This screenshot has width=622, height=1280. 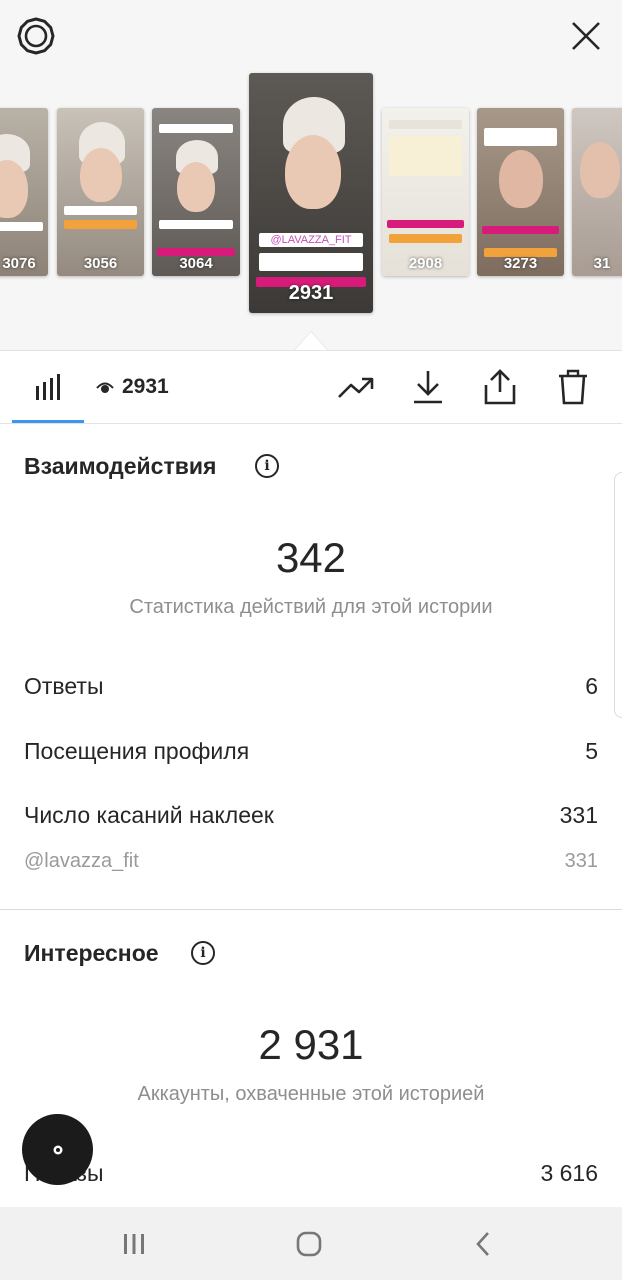 What do you see at coordinates (137, 751) in the screenshot?
I see `stat-label: Посещения профиля` at bounding box center [137, 751].